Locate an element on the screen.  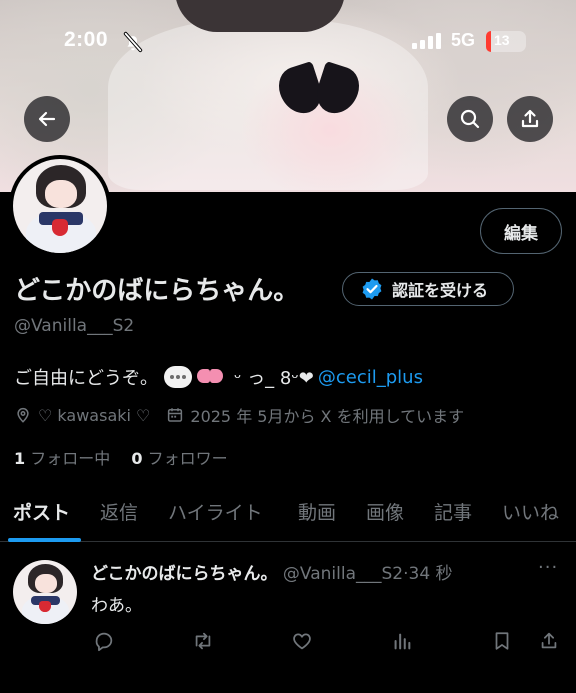
speech-bubble-emoji-icon is located at coordinates (178, 377).